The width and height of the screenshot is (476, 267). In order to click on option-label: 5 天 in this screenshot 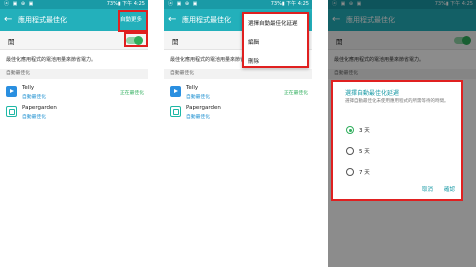, I will do `click(364, 152)`.